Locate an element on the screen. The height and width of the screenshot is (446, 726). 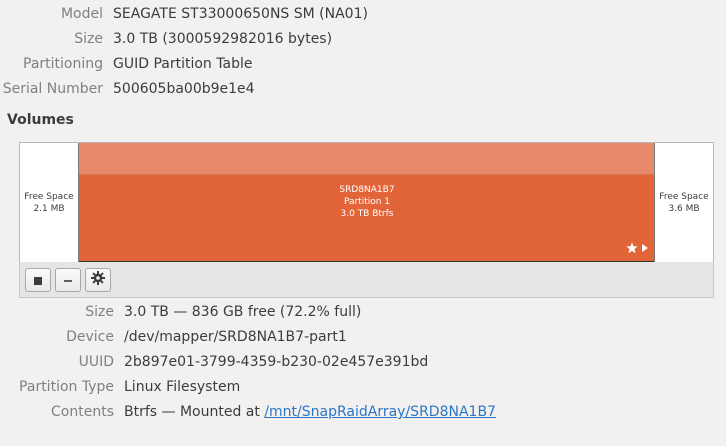
partitioning-label: Partitioning is located at coordinates (63, 64).